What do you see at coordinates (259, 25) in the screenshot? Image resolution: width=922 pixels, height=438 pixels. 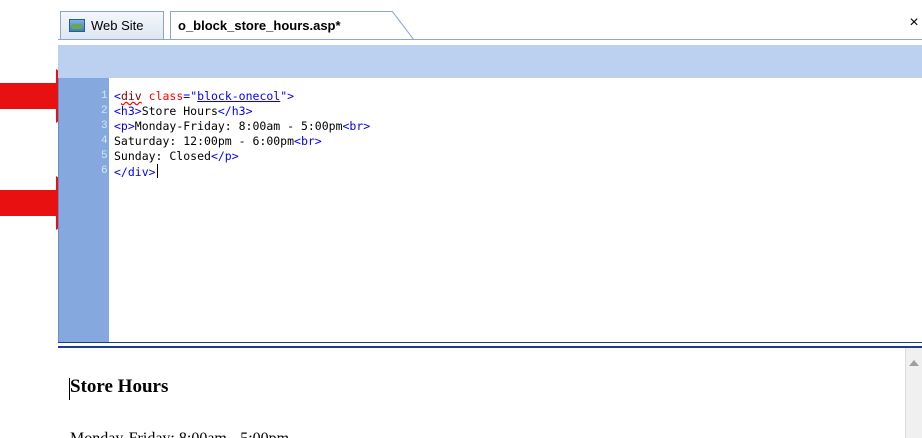 I see `tab-file-label: o_block_store_hours.asp*` at bounding box center [259, 25].